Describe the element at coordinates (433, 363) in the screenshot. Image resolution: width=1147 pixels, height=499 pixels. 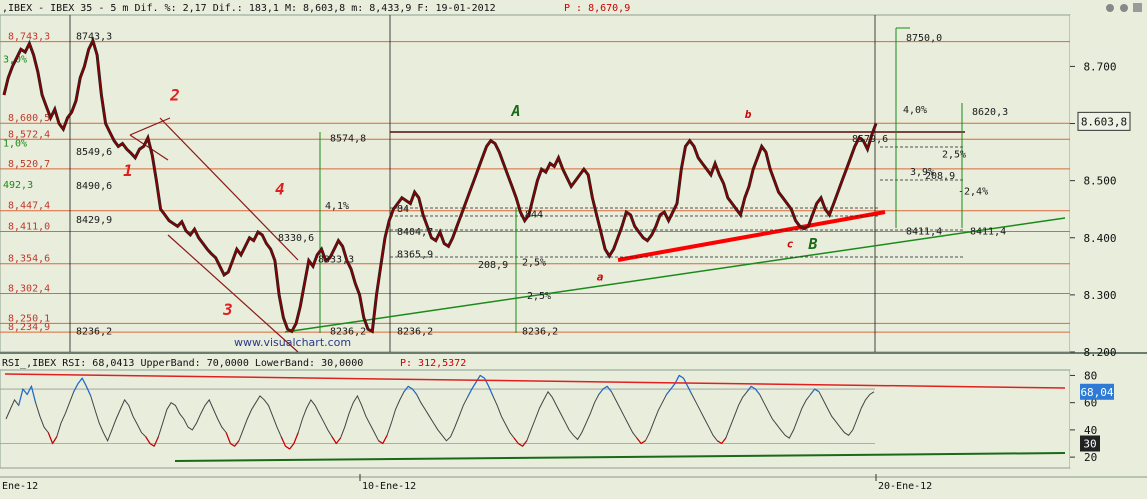
I see `rsi-header-last: P: 312,5372` at that location.